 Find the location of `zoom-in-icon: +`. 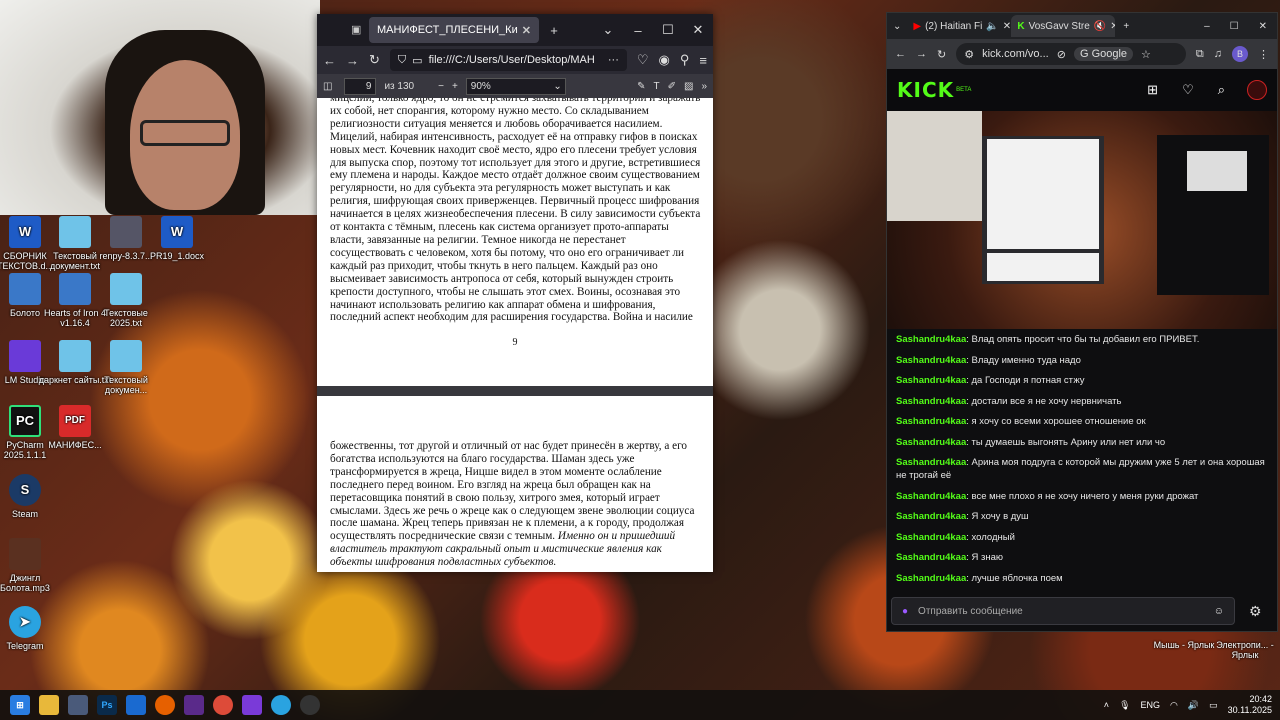

zoom-in-icon: + is located at coordinates (455, 86).